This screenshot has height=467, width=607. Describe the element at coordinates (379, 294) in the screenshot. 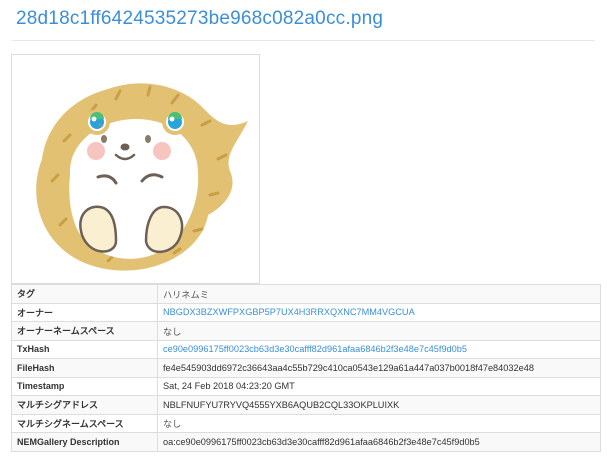

I see `row-value: ハリネムミ` at that location.